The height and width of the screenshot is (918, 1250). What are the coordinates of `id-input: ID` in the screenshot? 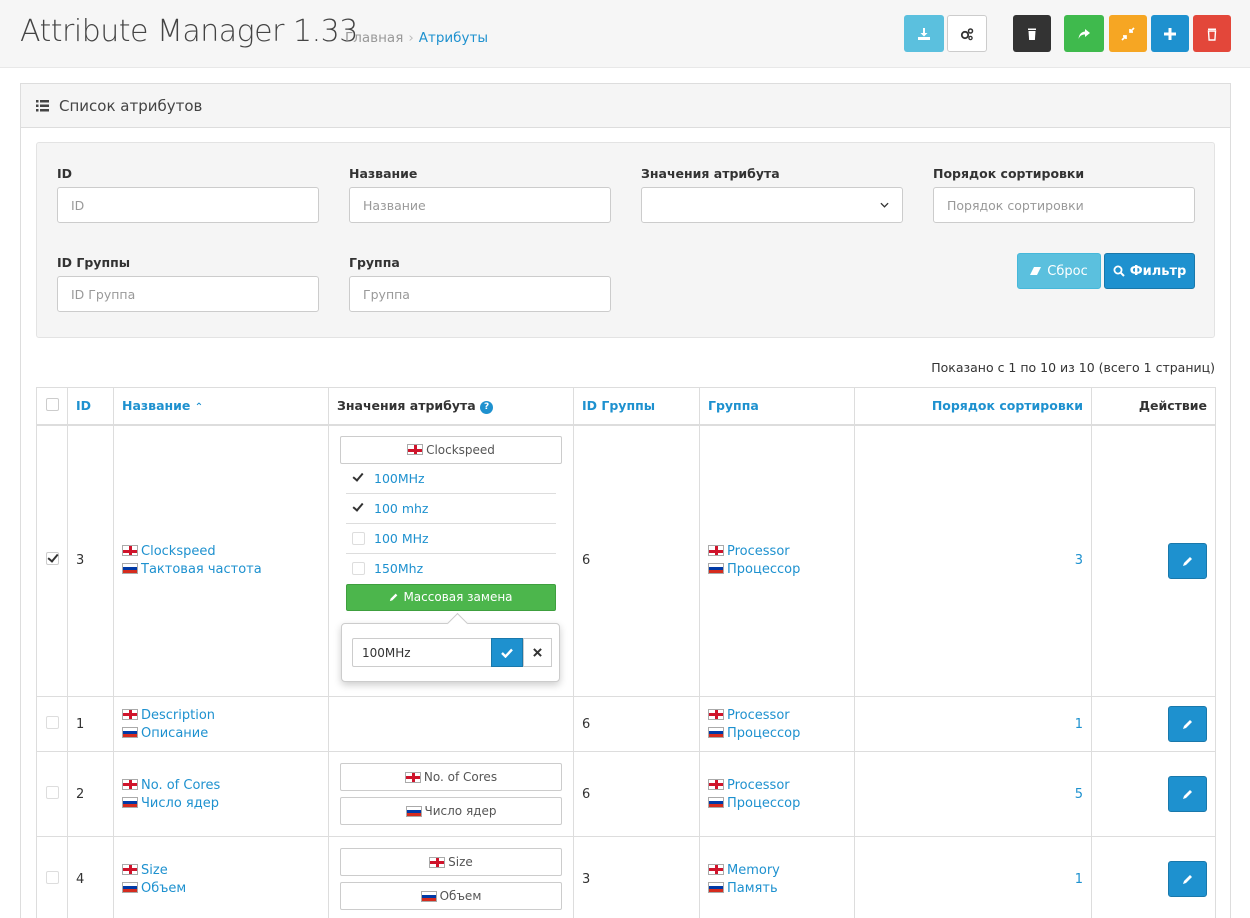 It's located at (188, 205).